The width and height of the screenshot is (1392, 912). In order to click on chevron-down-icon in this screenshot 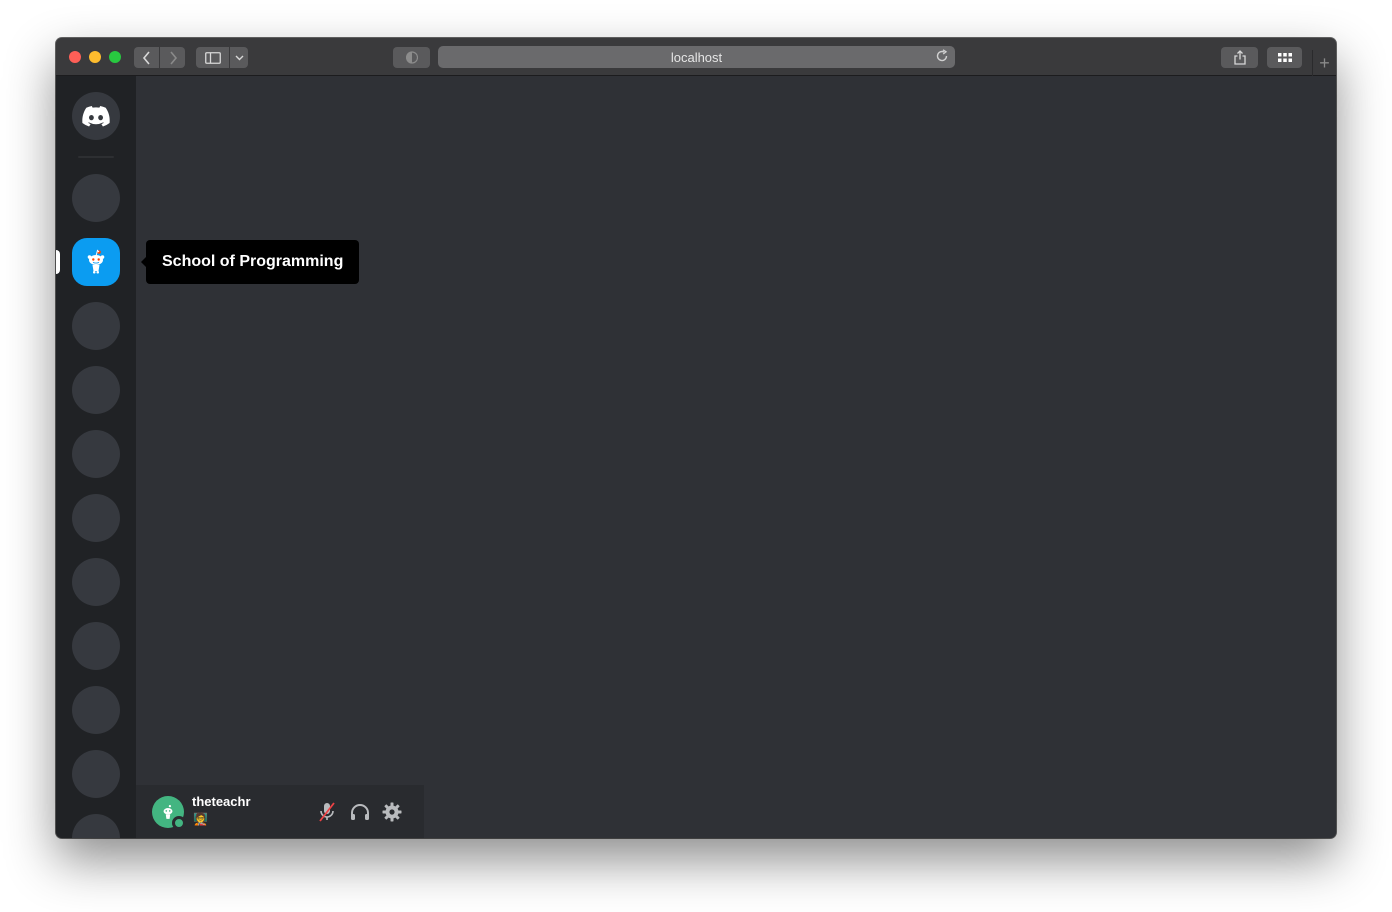, I will do `click(239, 57)`.